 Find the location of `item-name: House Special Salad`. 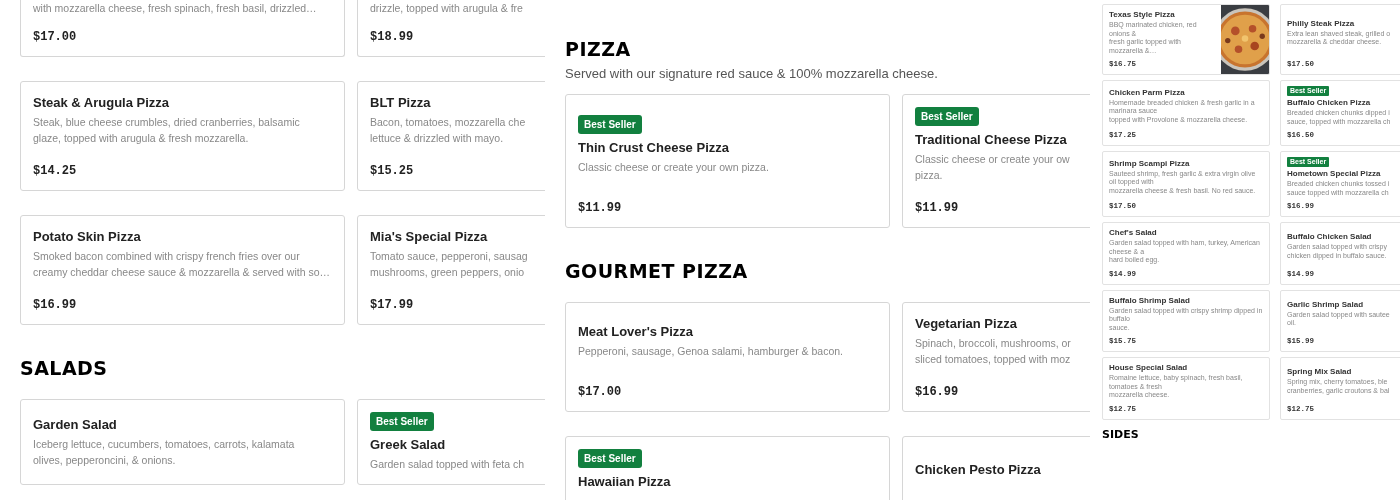

item-name: House Special Salad is located at coordinates (1149, 368).